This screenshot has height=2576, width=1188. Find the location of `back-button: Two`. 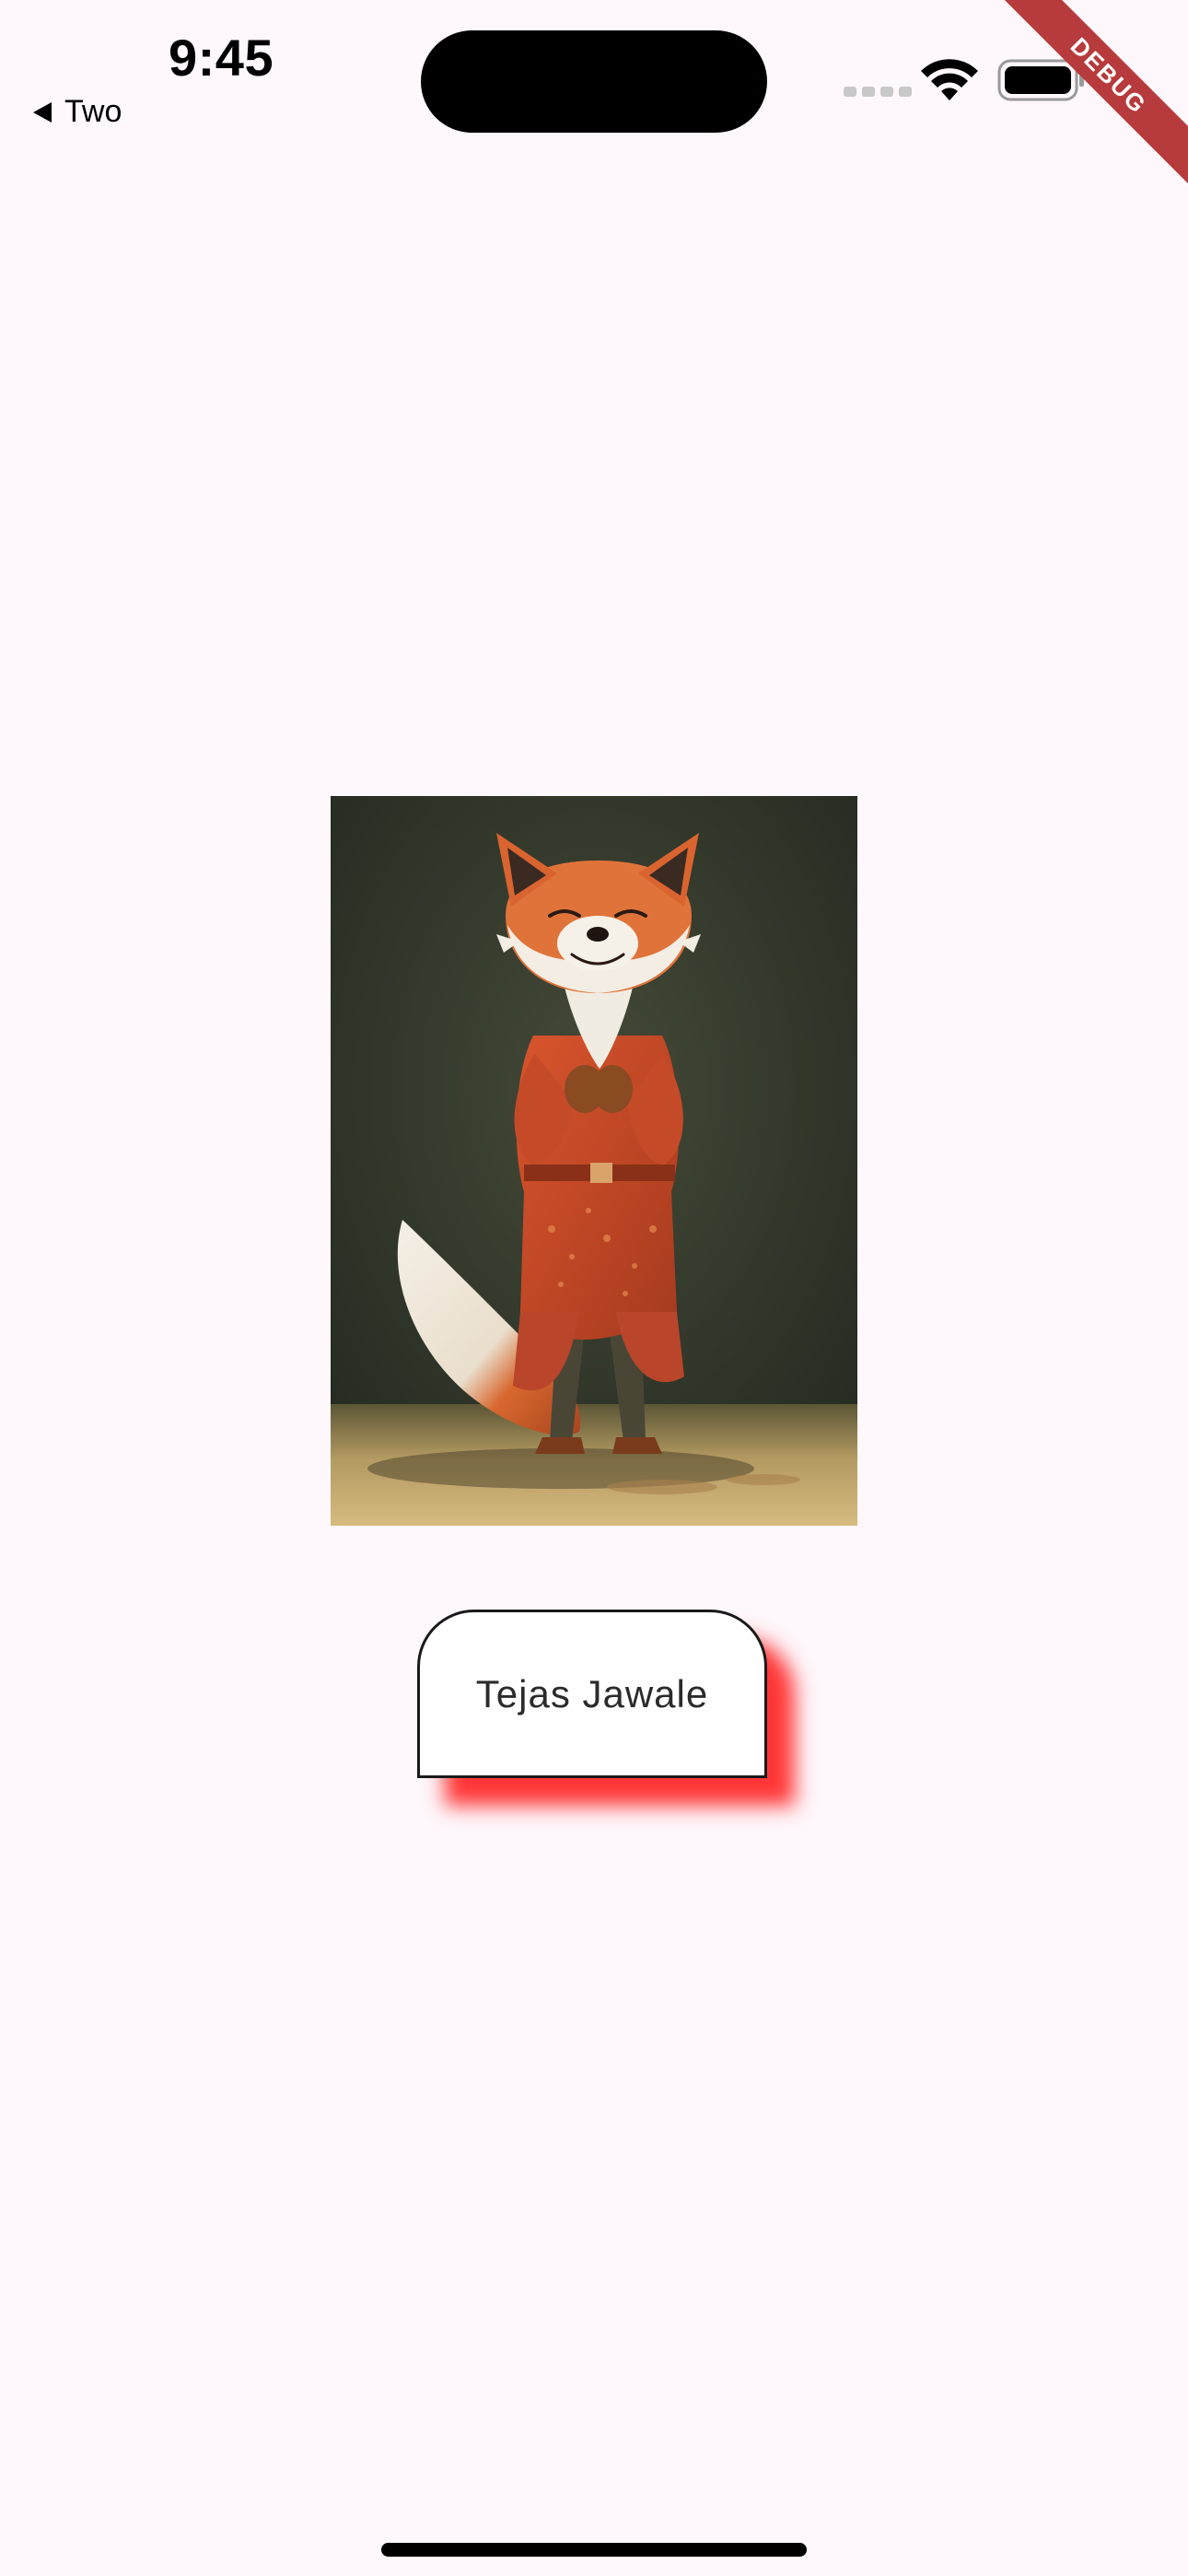

back-button: Two is located at coordinates (77, 112).